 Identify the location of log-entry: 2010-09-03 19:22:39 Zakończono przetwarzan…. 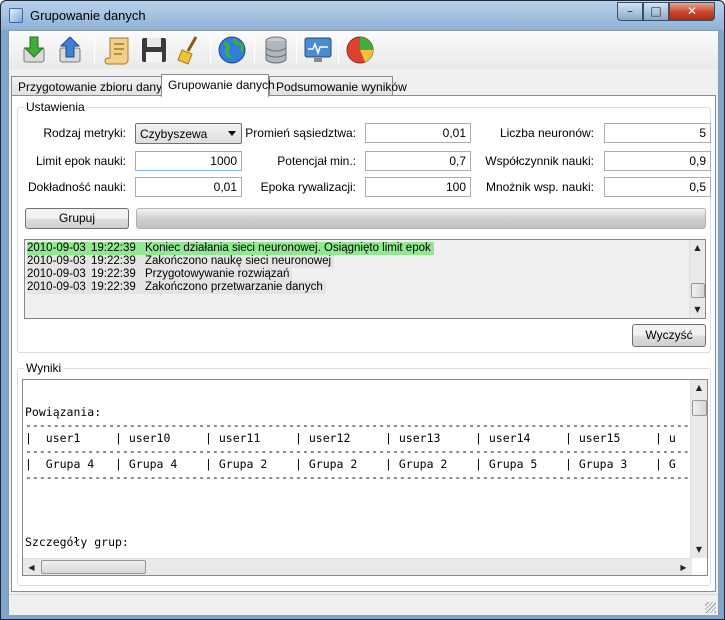
(175, 287).